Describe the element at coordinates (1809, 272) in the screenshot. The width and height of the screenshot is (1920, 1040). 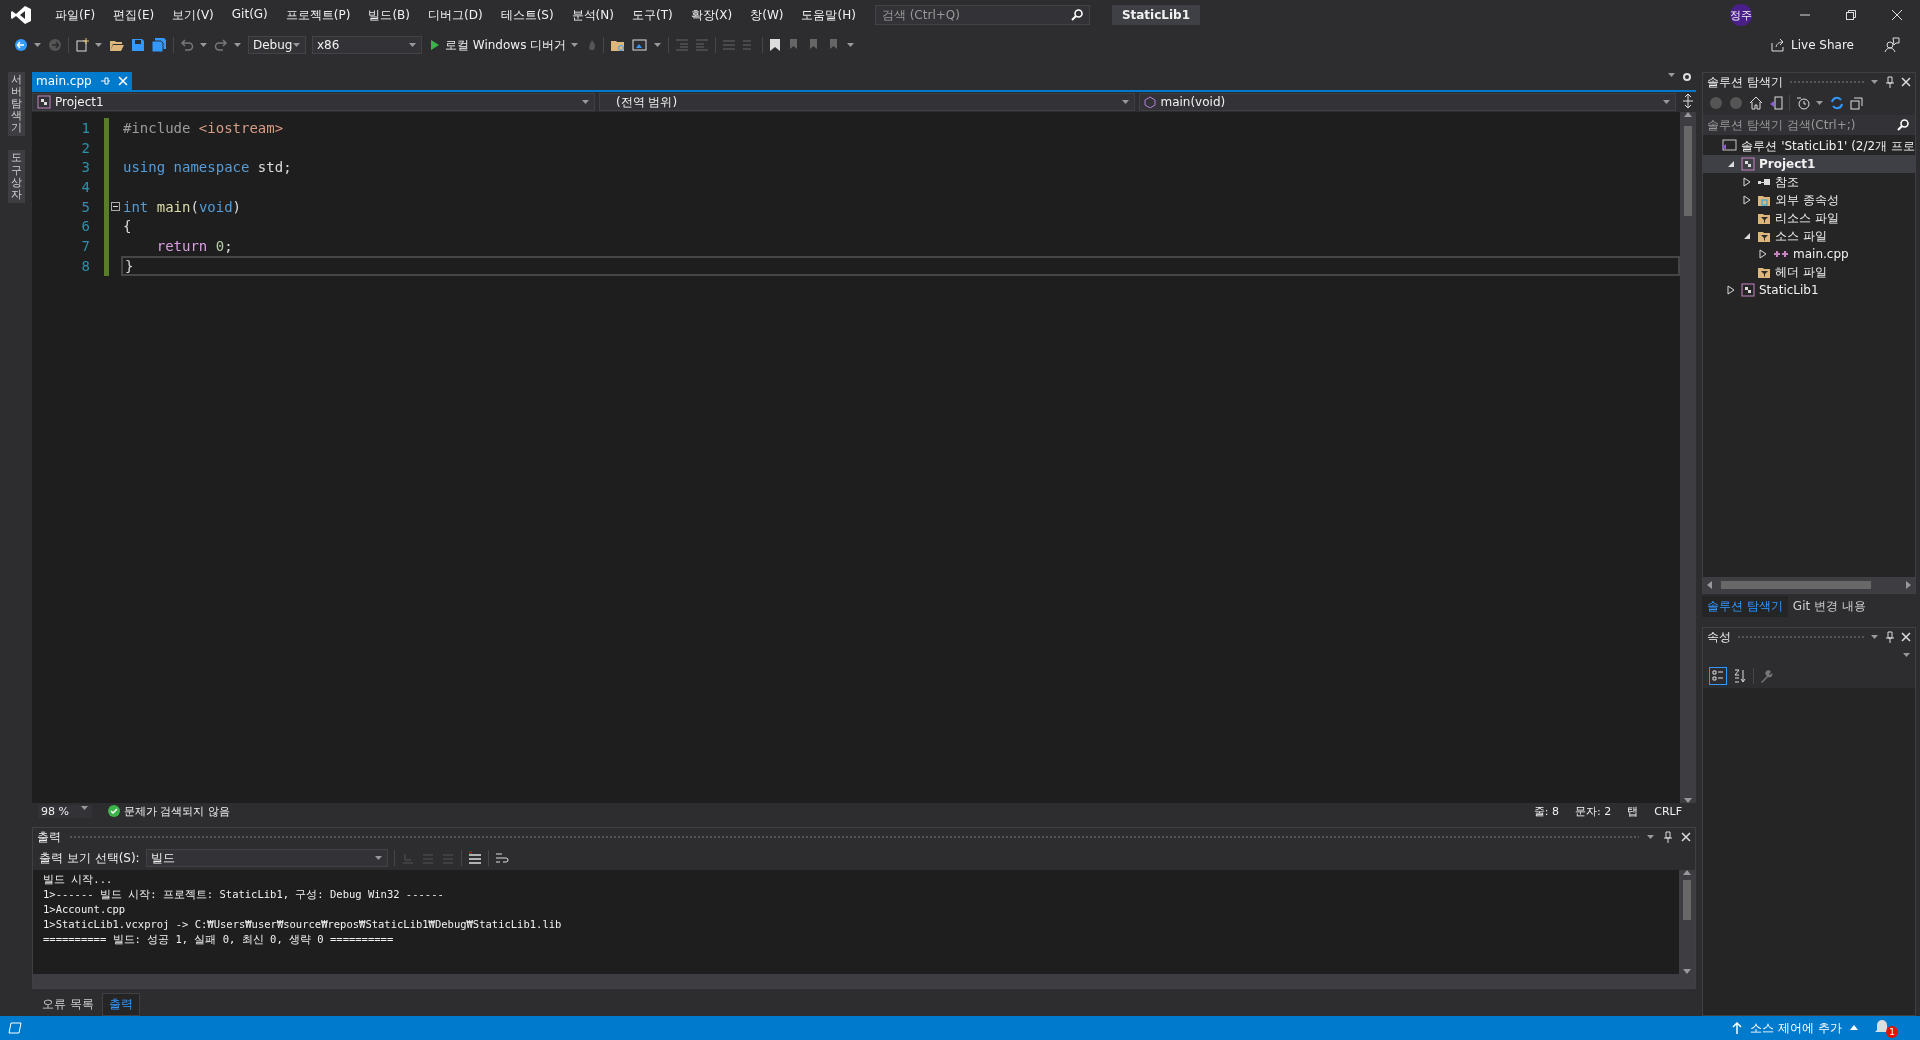
I see `tree-item: 헤더 파일` at that location.